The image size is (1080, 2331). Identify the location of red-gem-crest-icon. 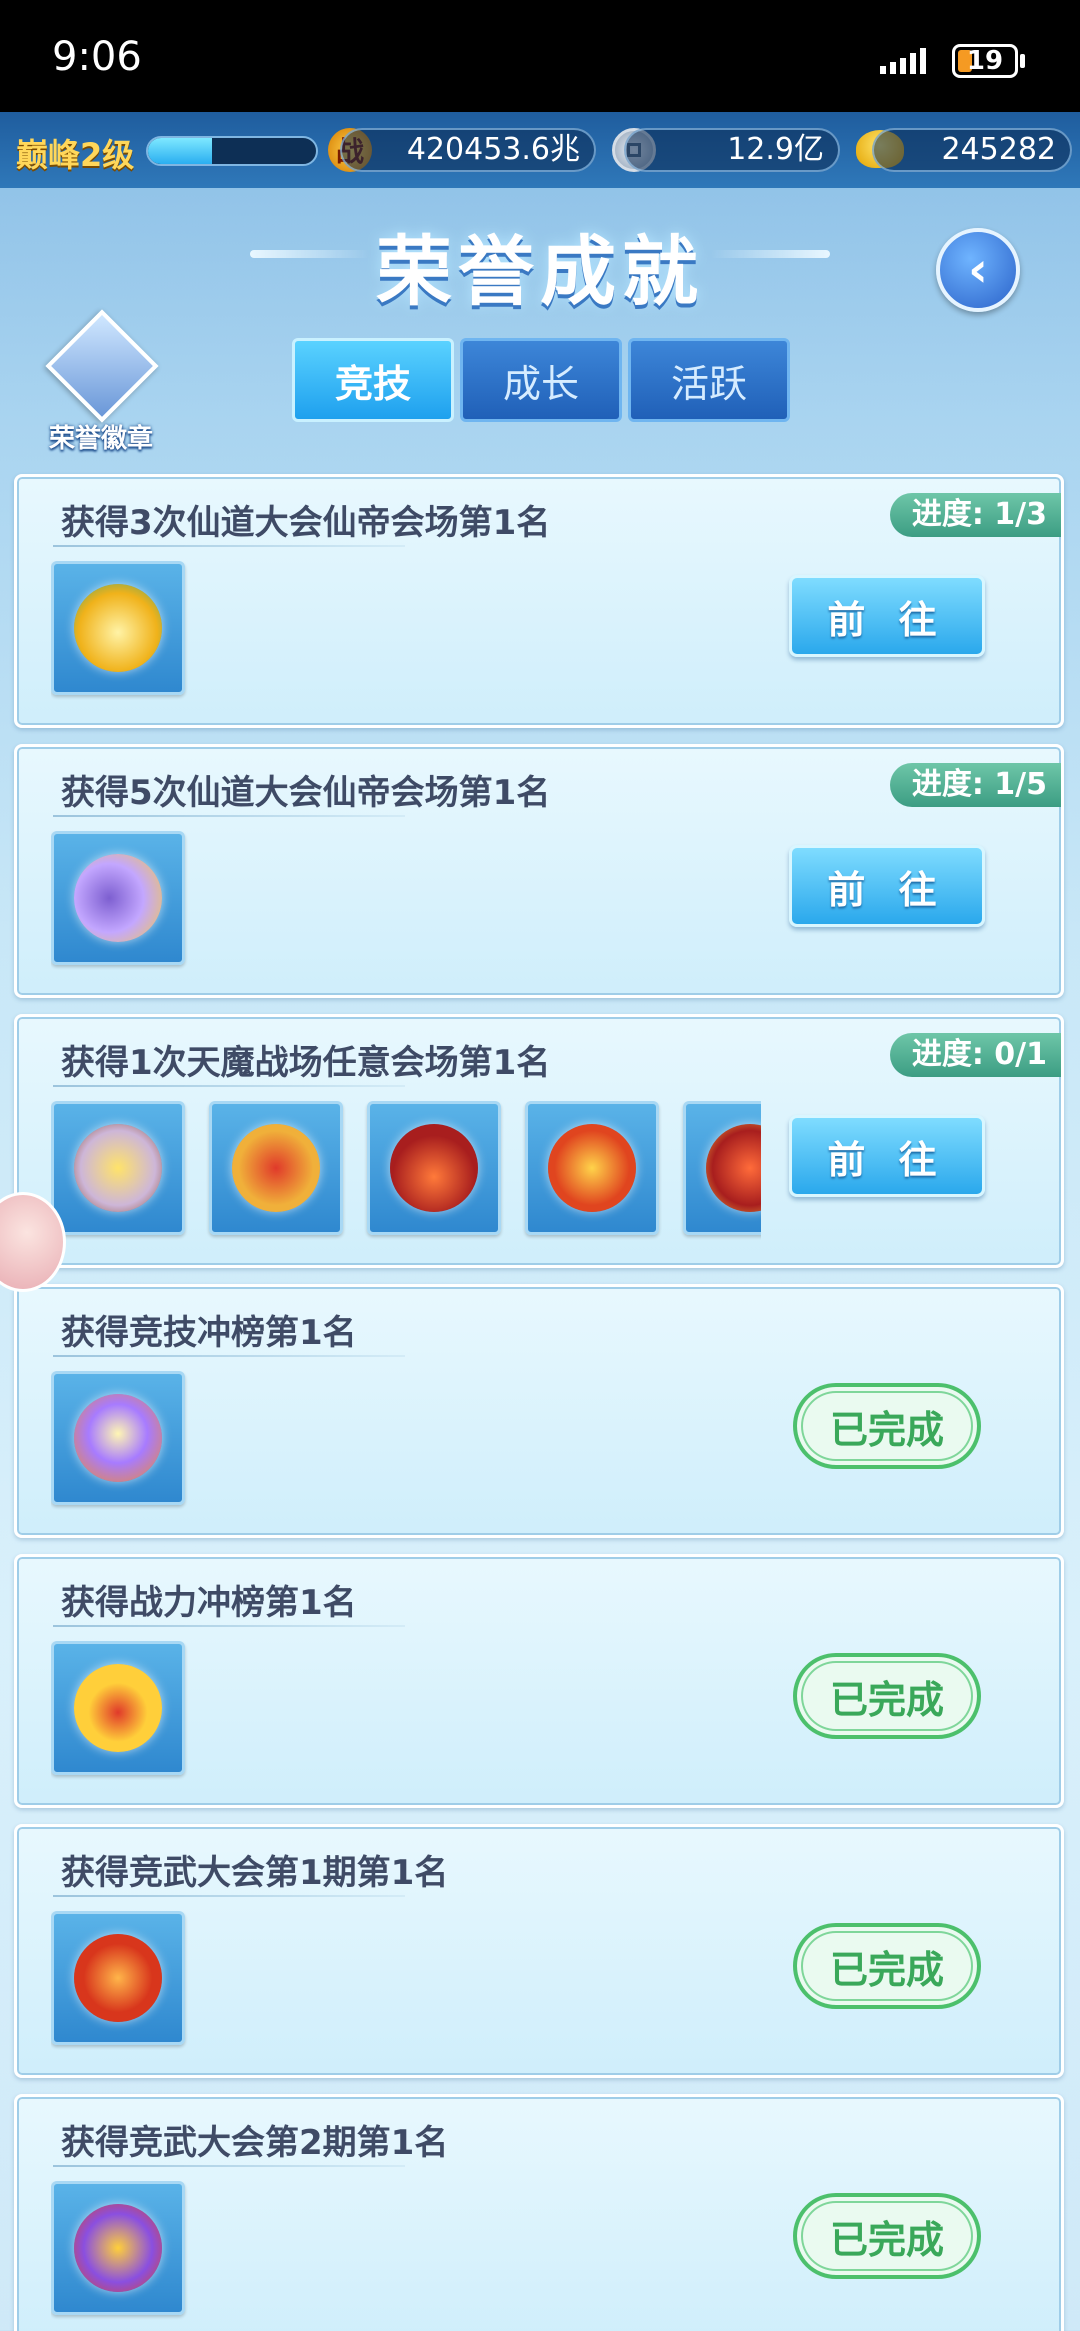
(118, 1978).